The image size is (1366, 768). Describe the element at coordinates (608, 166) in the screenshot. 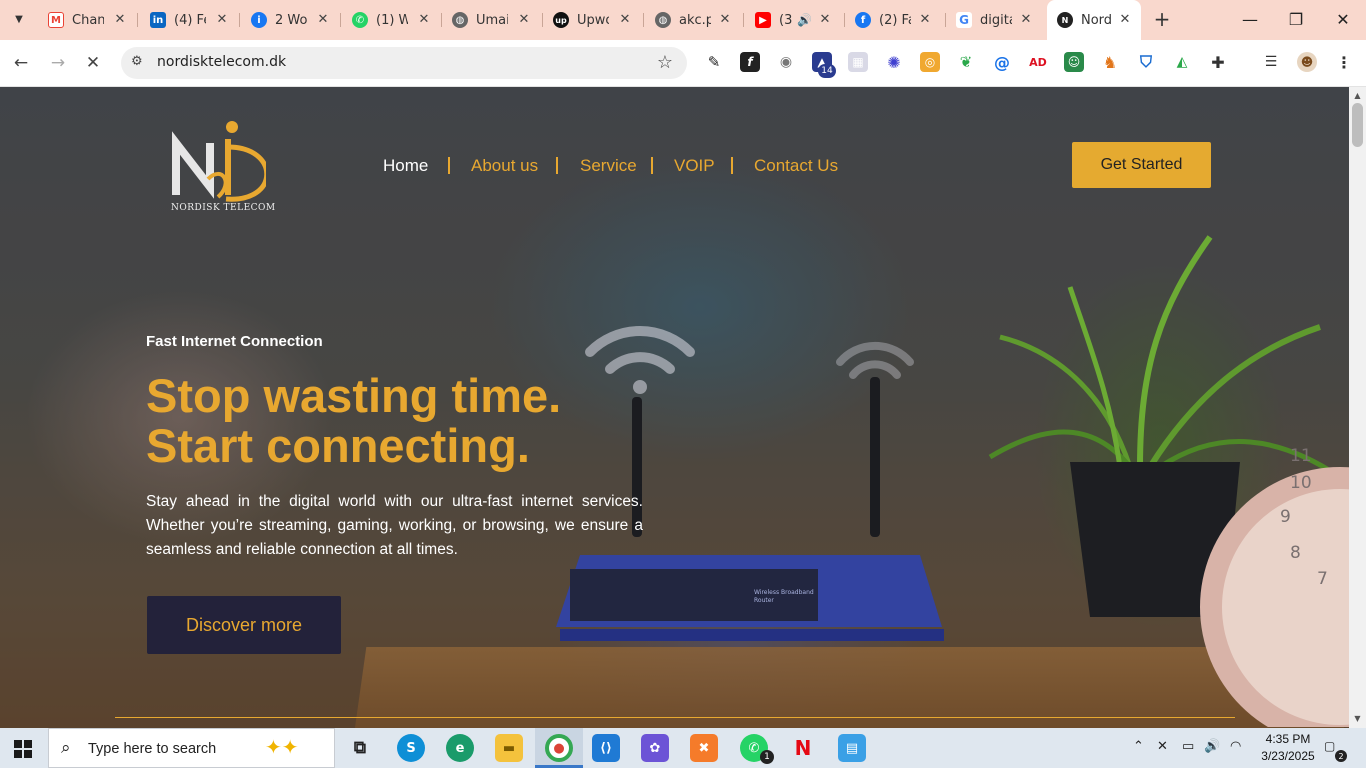

I see `nav-service: Service` at that location.